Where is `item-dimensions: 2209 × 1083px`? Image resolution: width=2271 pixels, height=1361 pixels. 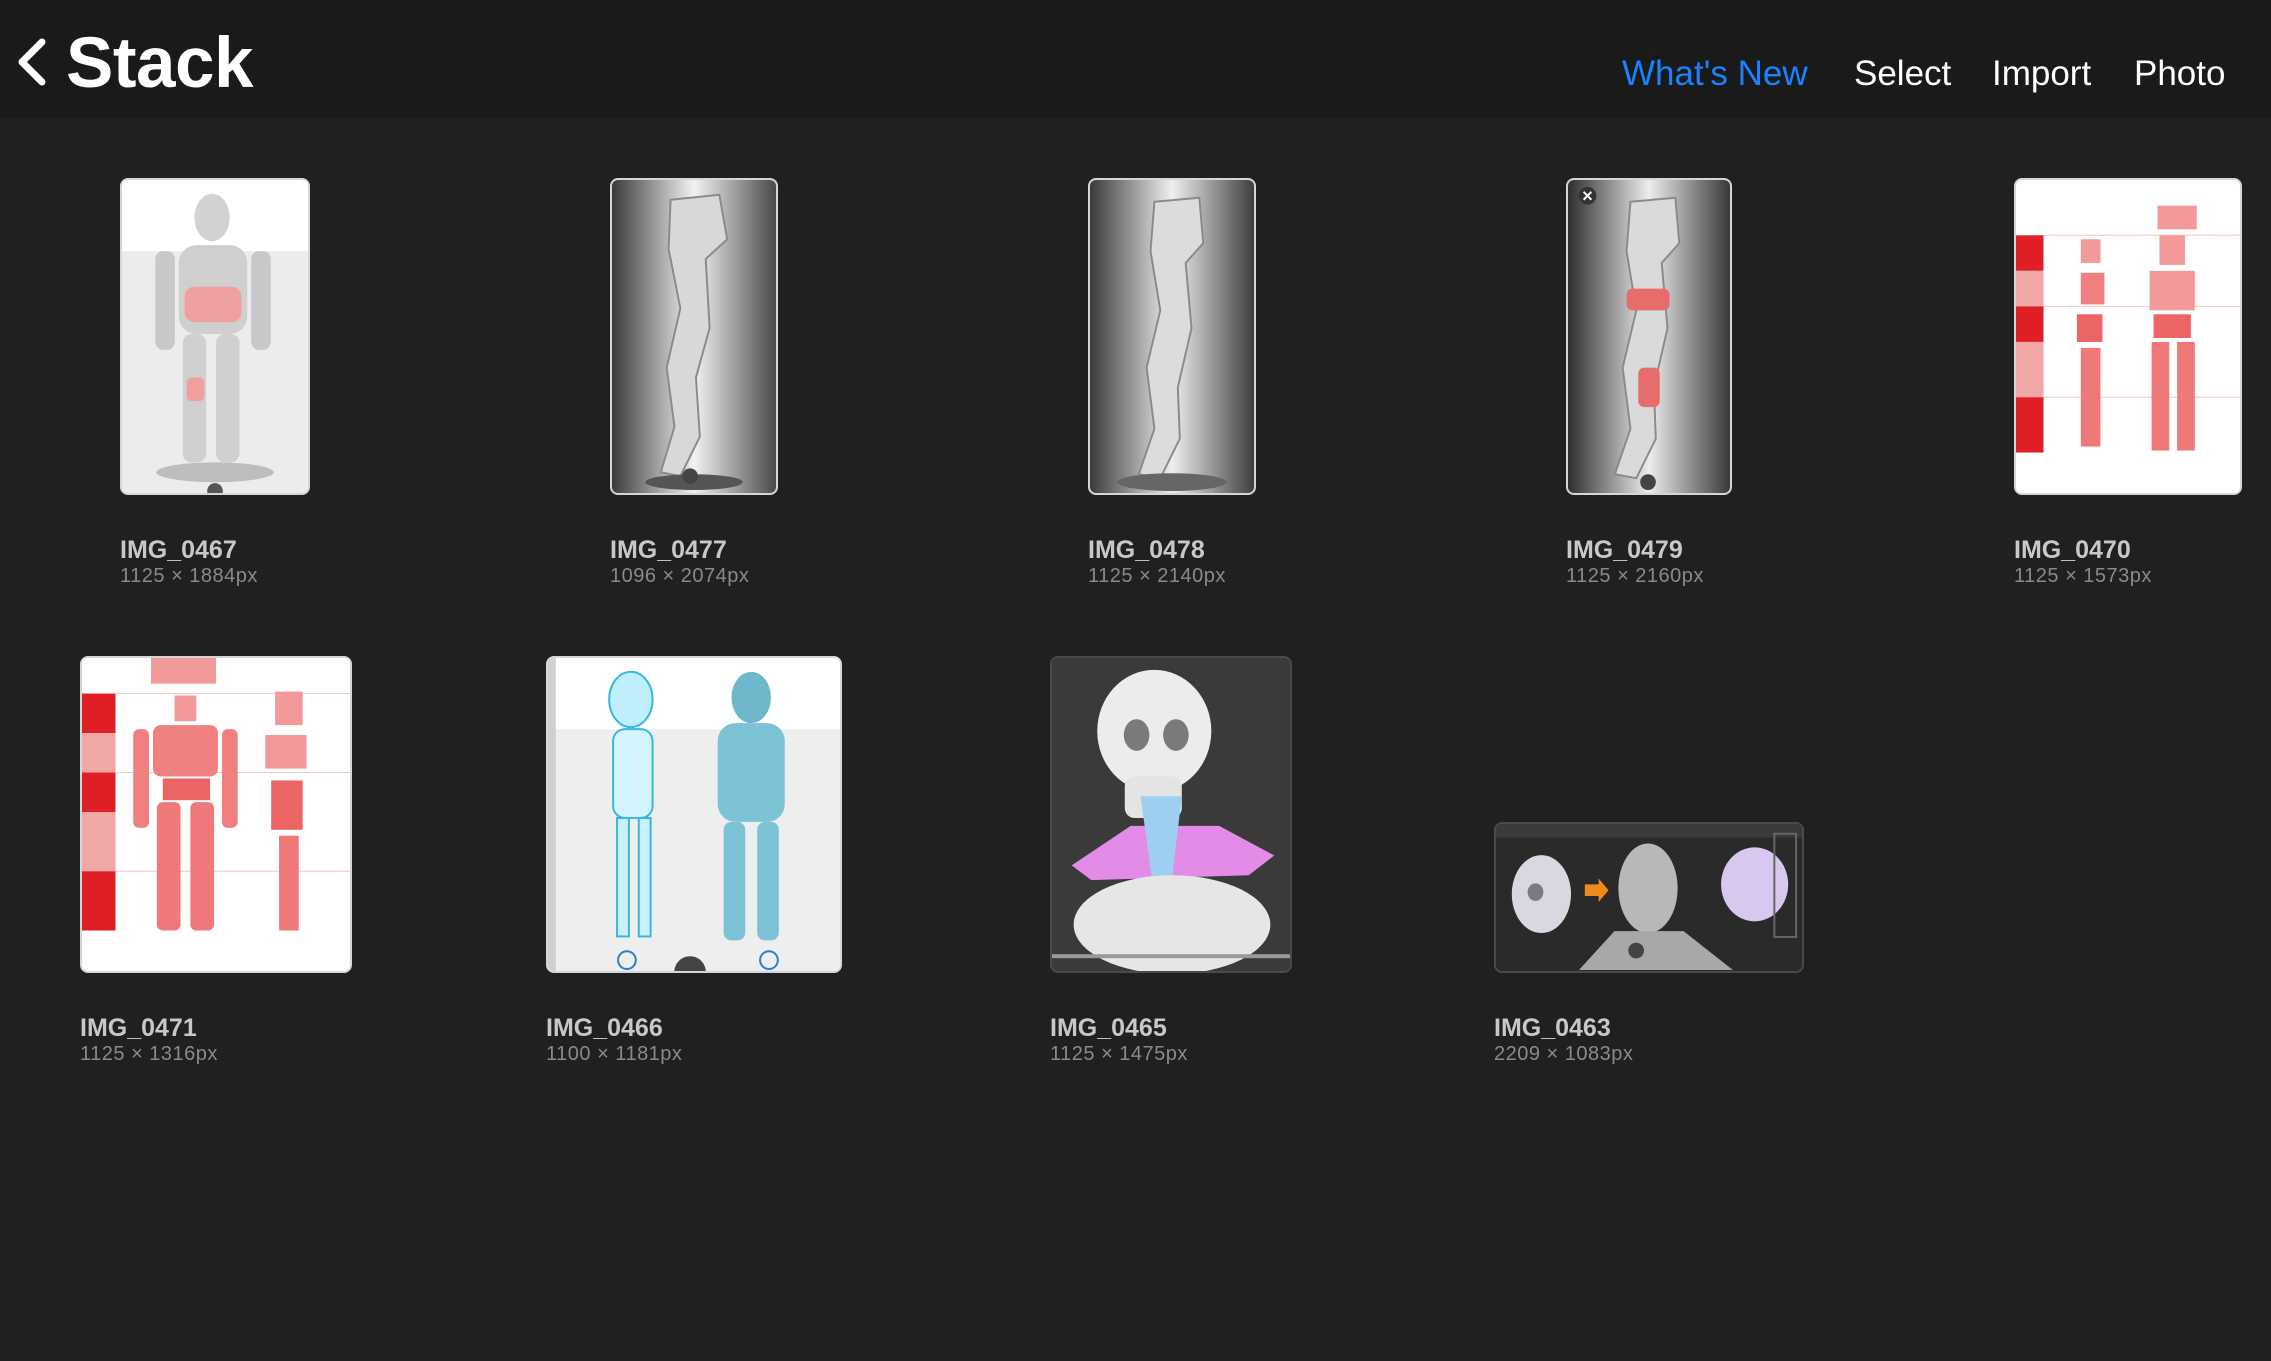 item-dimensions: 2209 × 1083px is located at coordinates (1564, 1054).